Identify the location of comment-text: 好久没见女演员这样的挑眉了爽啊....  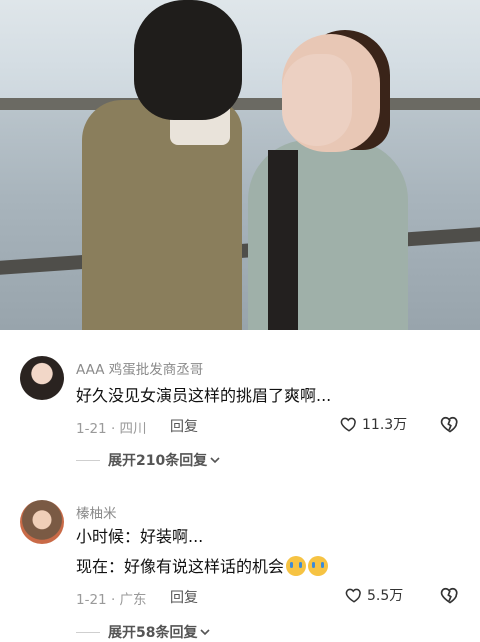
(203, 396).